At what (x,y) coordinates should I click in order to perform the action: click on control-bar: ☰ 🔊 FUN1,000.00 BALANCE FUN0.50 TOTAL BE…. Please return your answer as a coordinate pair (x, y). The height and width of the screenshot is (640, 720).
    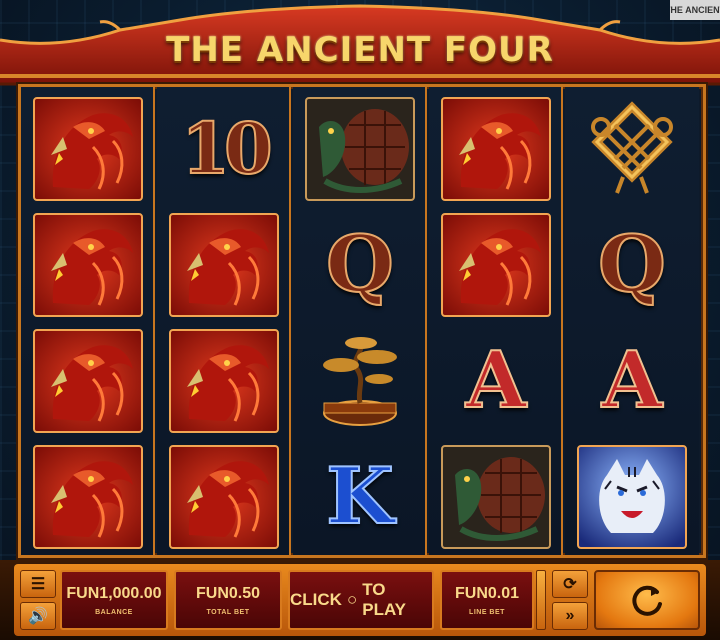
    Looking at the image, I should click on (360, 600).